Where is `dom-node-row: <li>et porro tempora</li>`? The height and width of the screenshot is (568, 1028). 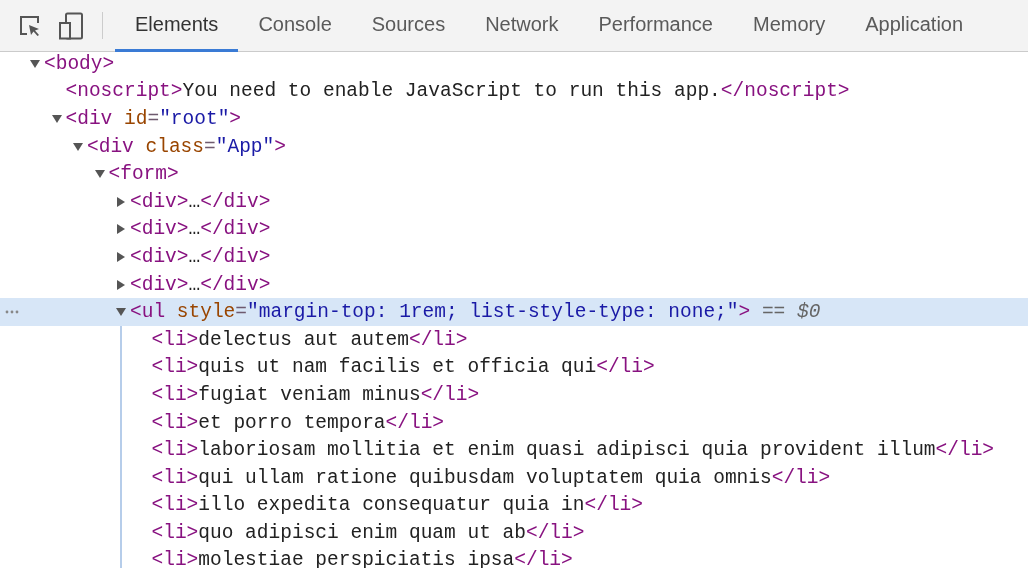
dom-node-row: <li>et porro tempora</li> is located at coordinates (514, 422).